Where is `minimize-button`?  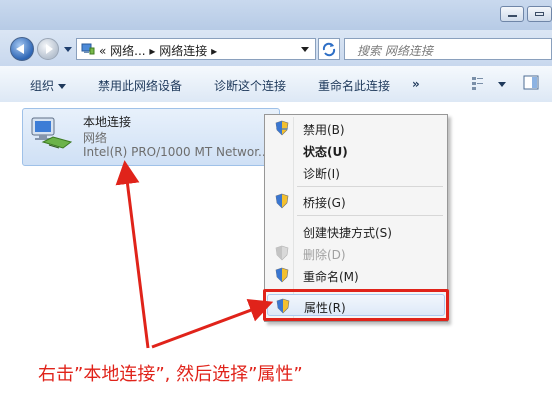
minimize-button is located at coordinates (512, 14).